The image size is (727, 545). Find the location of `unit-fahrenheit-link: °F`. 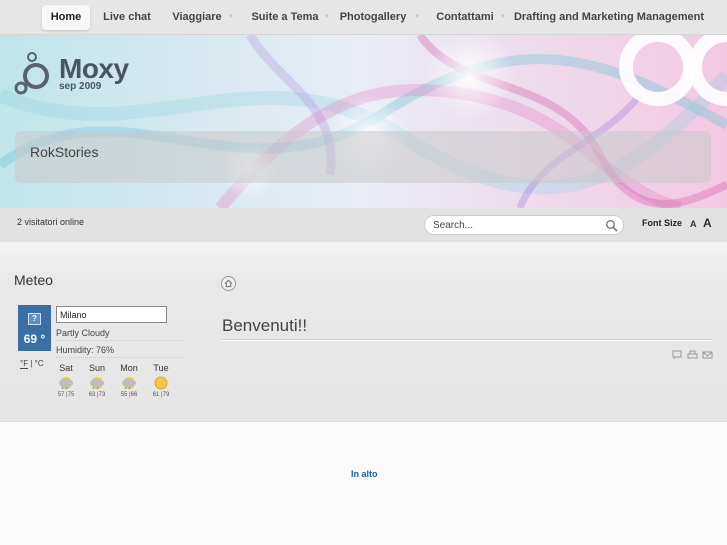

unit-fahrenheit-link: °F is located at coordinates (24, 364).